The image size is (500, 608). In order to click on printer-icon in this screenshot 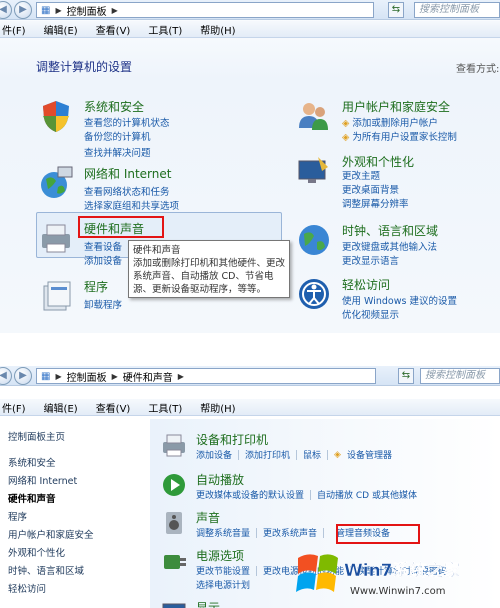, I will do `click(56, 238)`.